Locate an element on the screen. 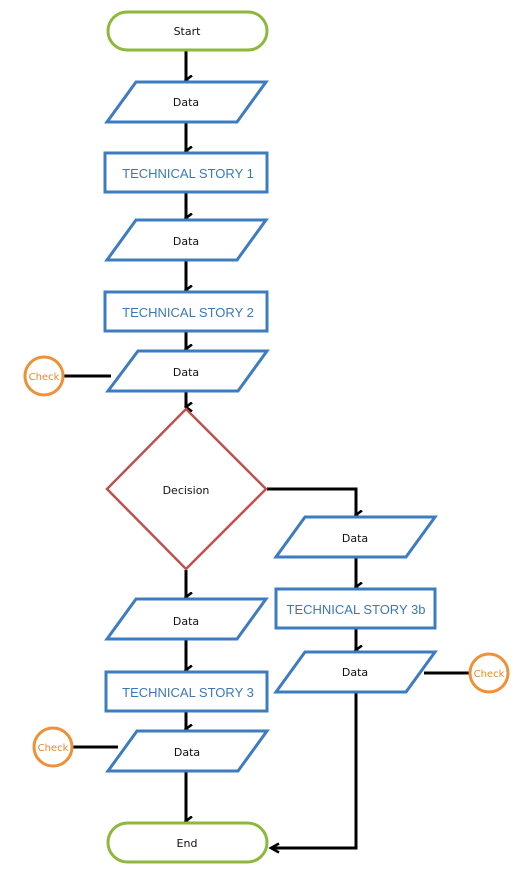 The image size is (522, 874). check-node-2-label: Check is located at coordinates (489, 674).